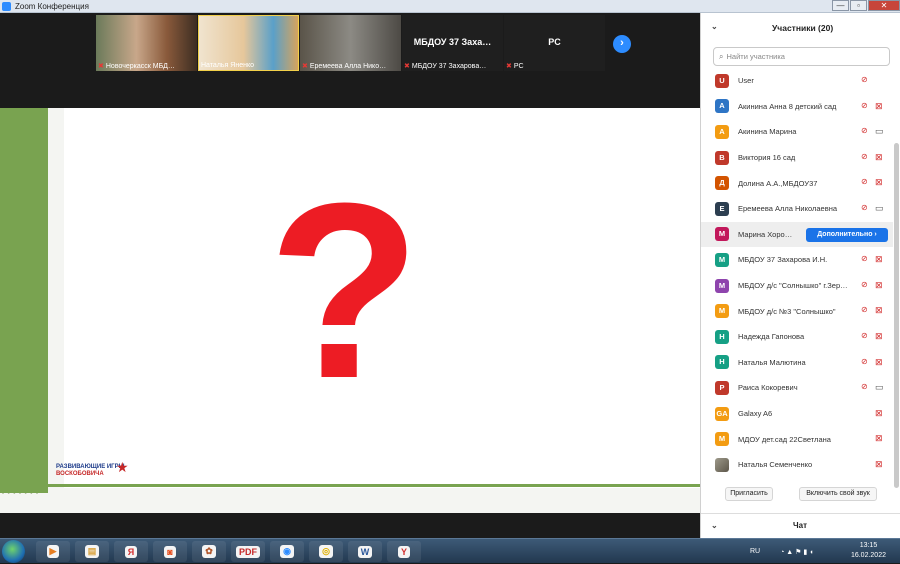 Image resolution: width=900 pixels, height=564 pixels. What do you see at coordinates (755, 56) in the screenshot?
I see `search-placeholder: Найти участника` at bounding box center [755, 56].